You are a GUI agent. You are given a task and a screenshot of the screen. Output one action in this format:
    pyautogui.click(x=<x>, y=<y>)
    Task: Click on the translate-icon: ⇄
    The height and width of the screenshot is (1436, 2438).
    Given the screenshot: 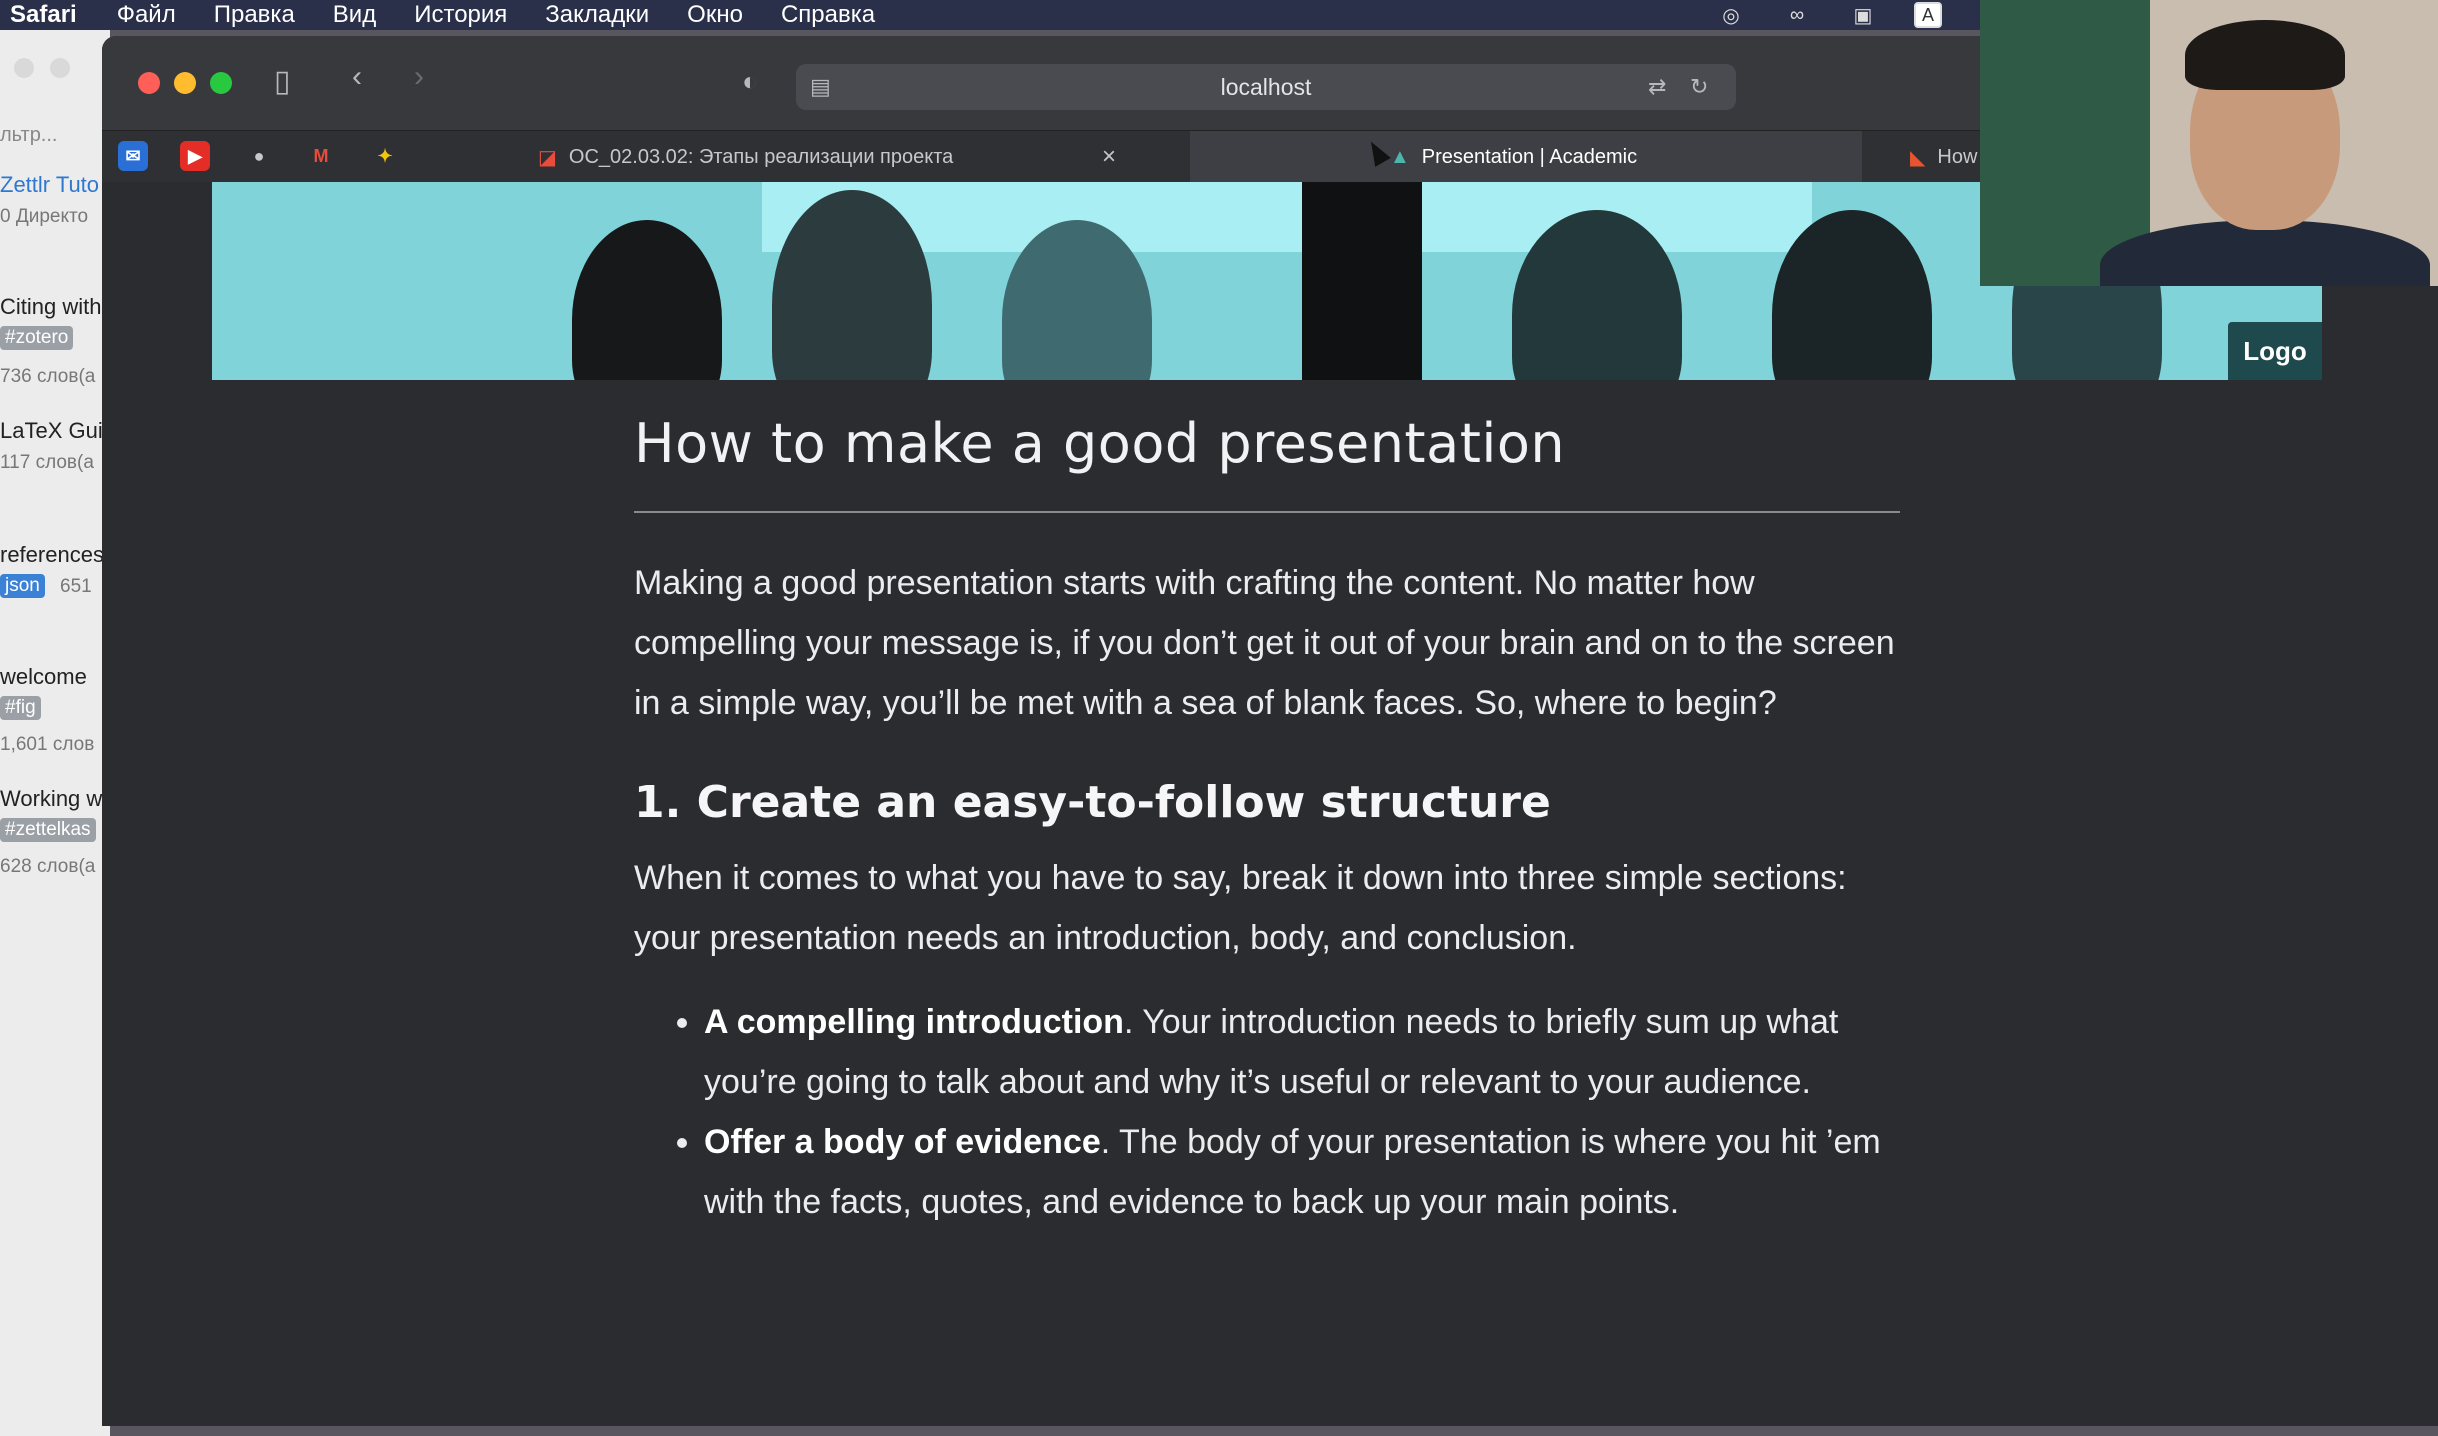 What is the action you would take?
    pyautogui.click(x=1657, y=87)
    